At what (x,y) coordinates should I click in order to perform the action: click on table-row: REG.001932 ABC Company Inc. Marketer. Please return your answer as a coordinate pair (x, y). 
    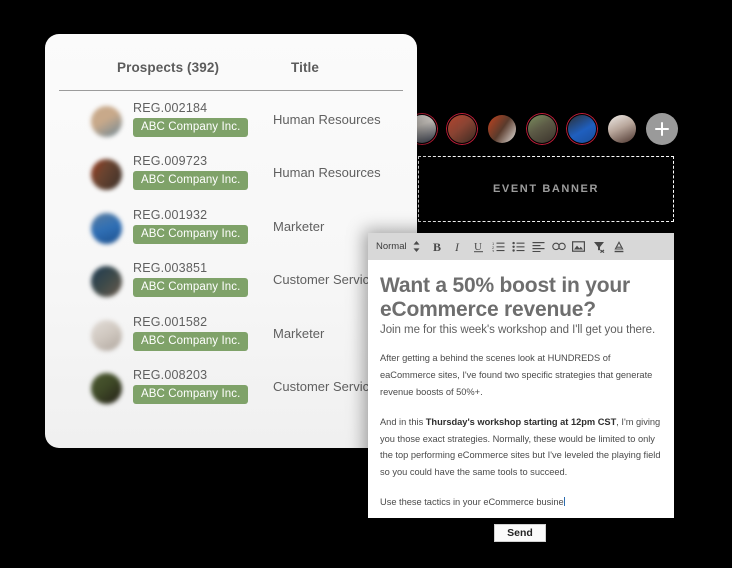
    Looking at the image, I should click on (231, 230).